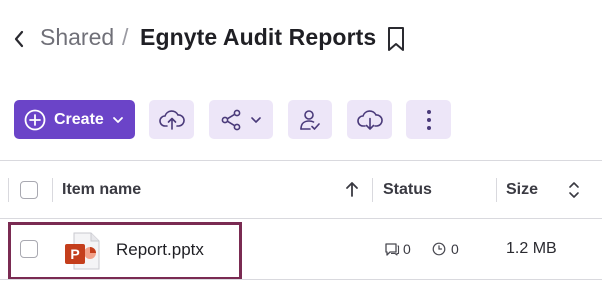 This screenshot has height=296, width=602. I want to click on create-button: Create, so click(74, 119).